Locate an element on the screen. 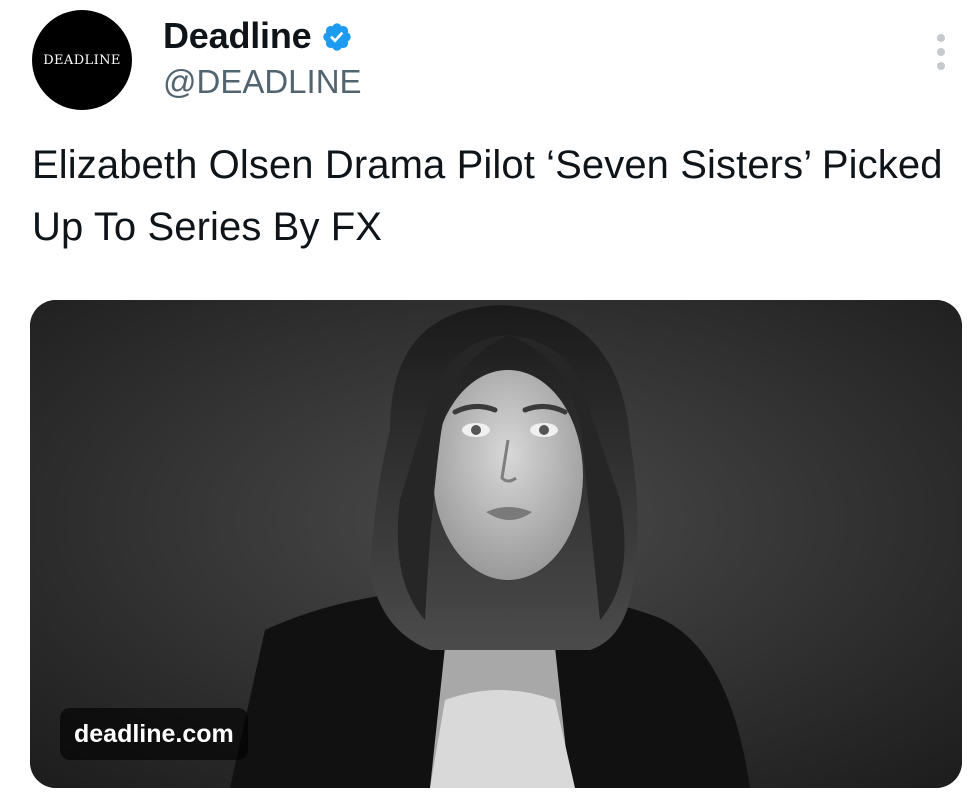  verified-badge-icon is located at coordinates (337, 37).